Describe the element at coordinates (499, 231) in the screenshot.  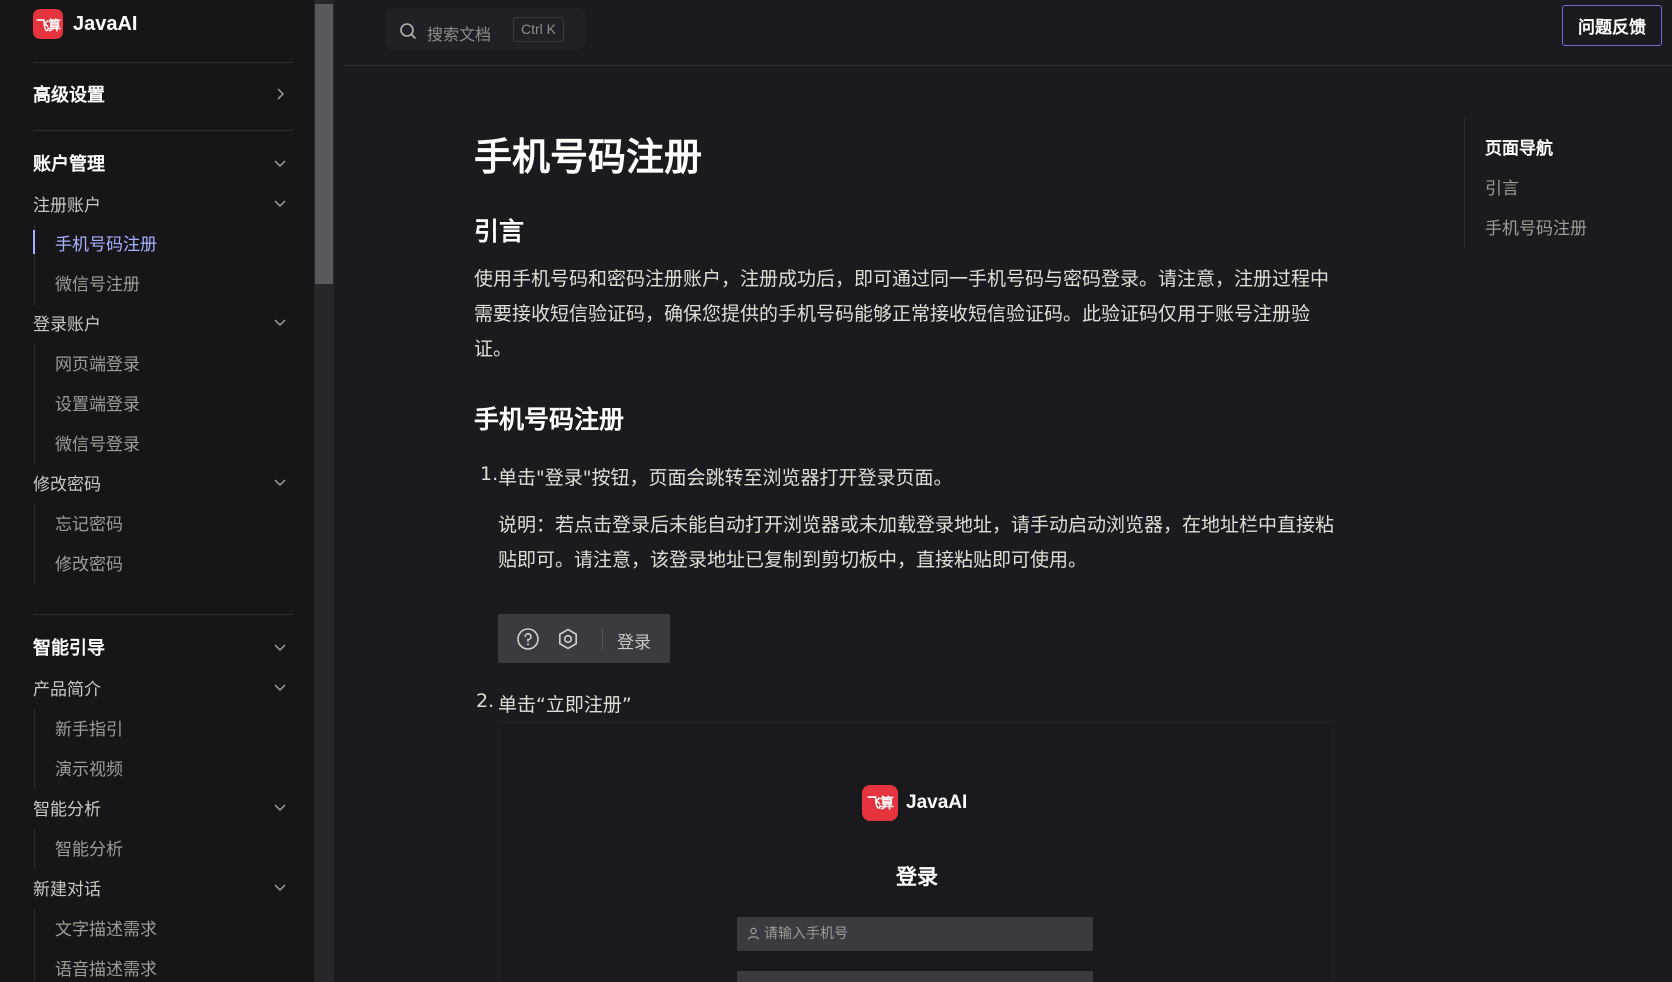
I see `intro-heading: 引言` at that location.